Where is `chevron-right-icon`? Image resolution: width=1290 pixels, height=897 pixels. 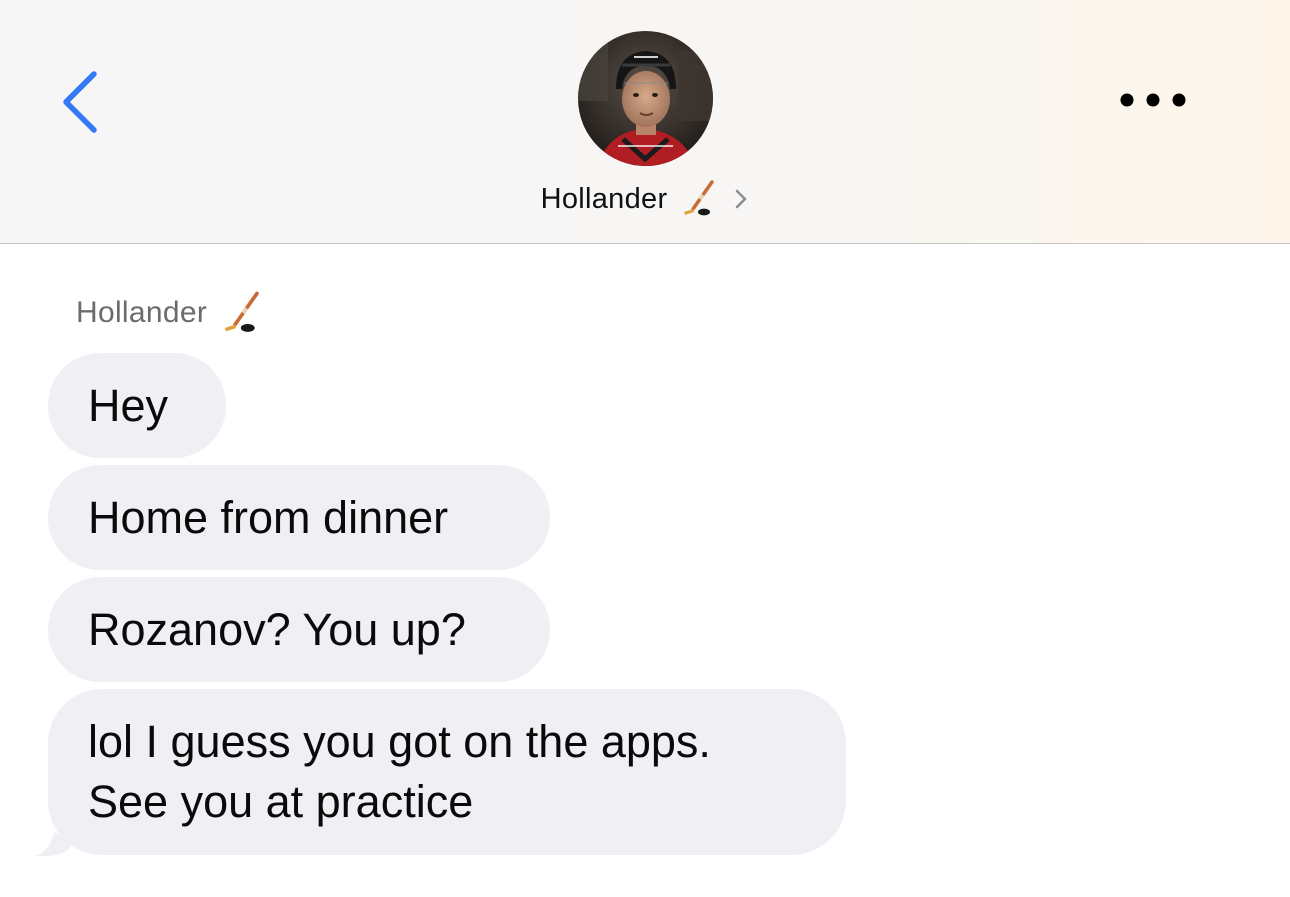 chevron-right-icon is located at coordinates (741, 199).